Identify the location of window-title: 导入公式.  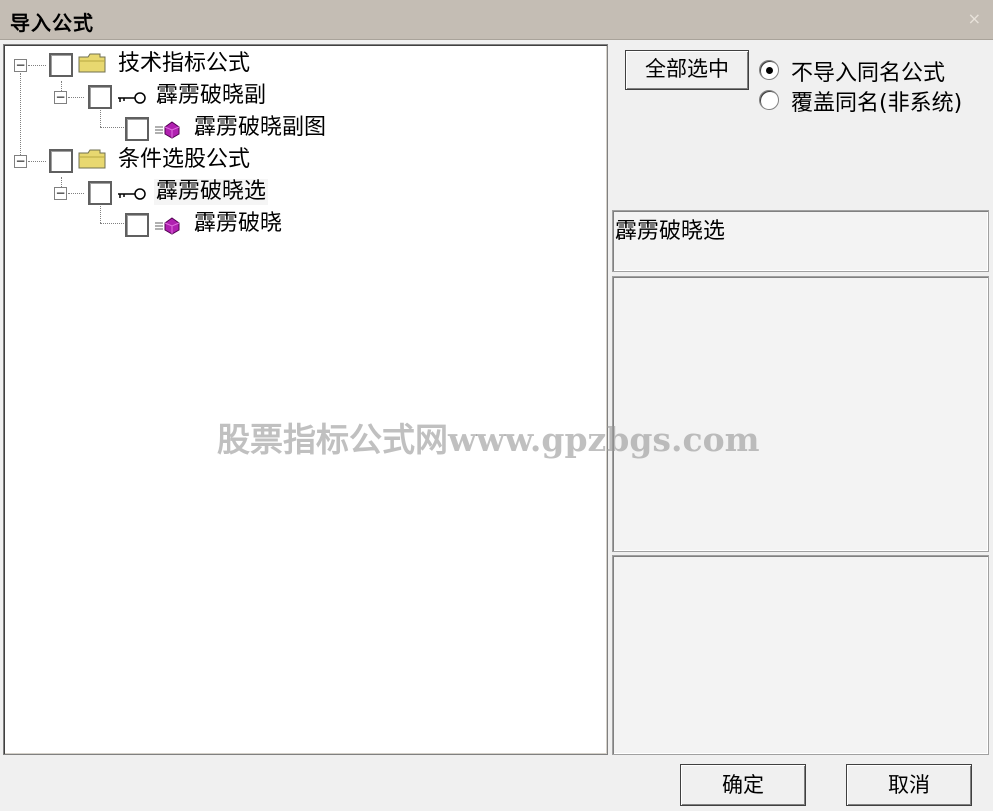
(52, 23).